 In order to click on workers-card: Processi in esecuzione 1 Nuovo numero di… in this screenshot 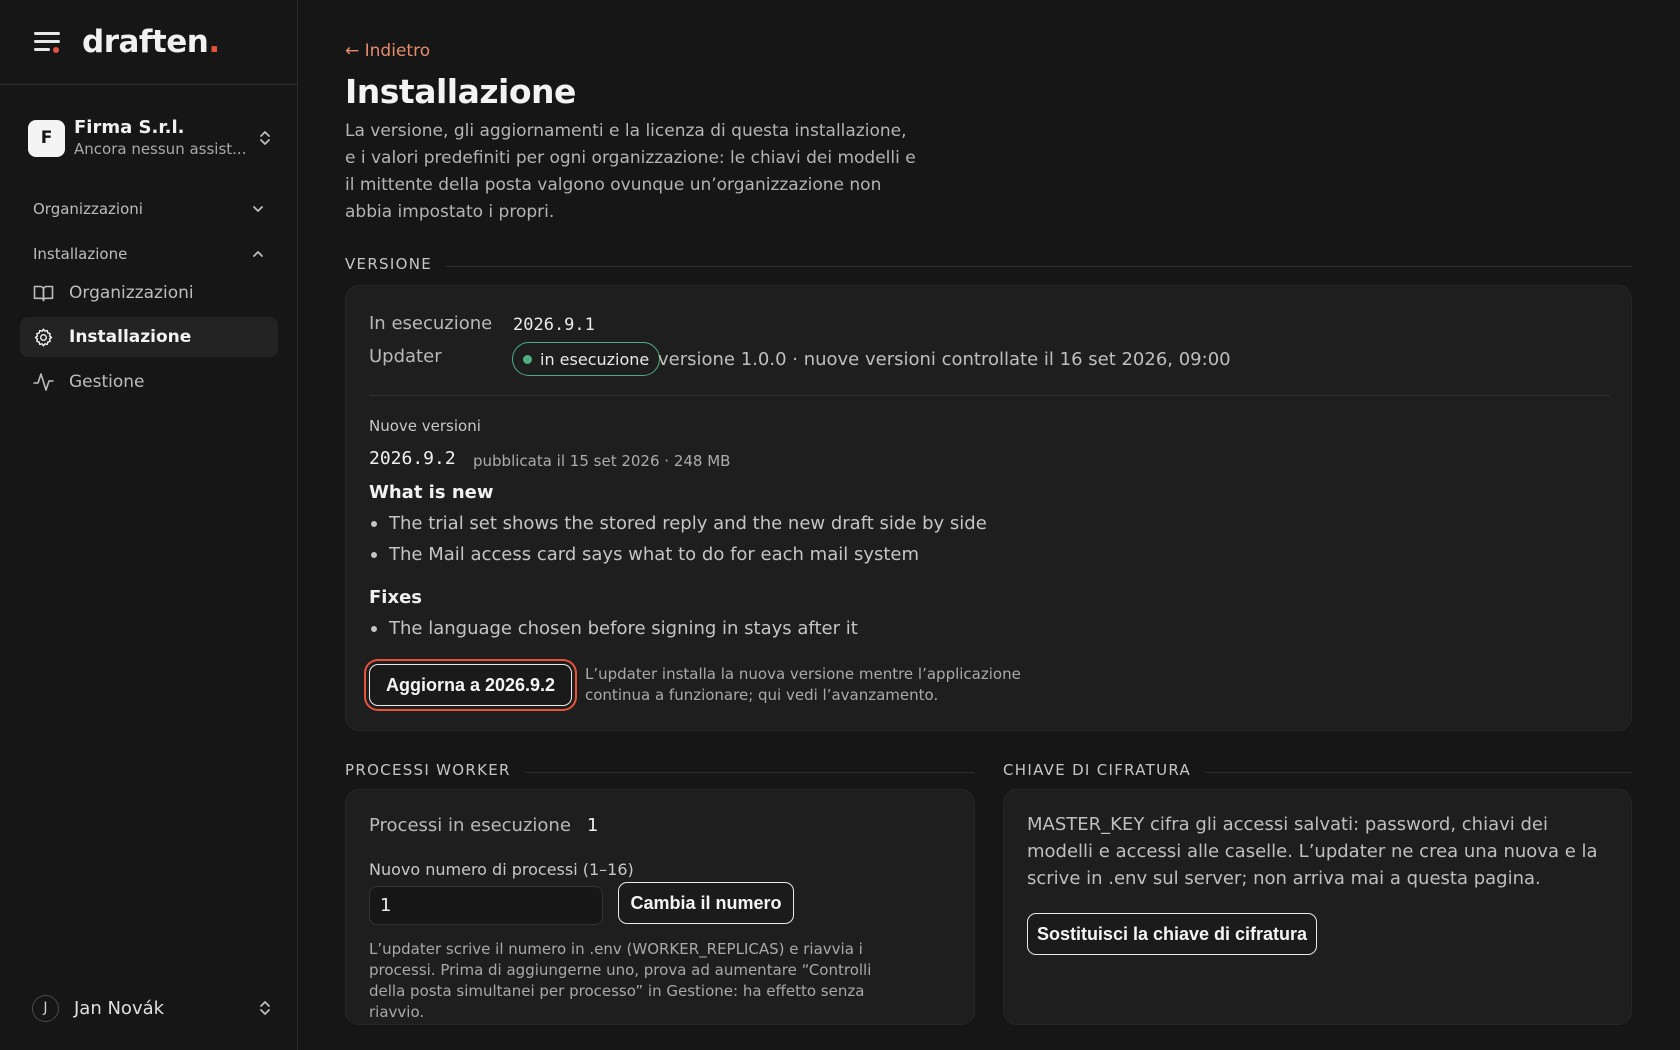, I will do `click(660, 907)`.